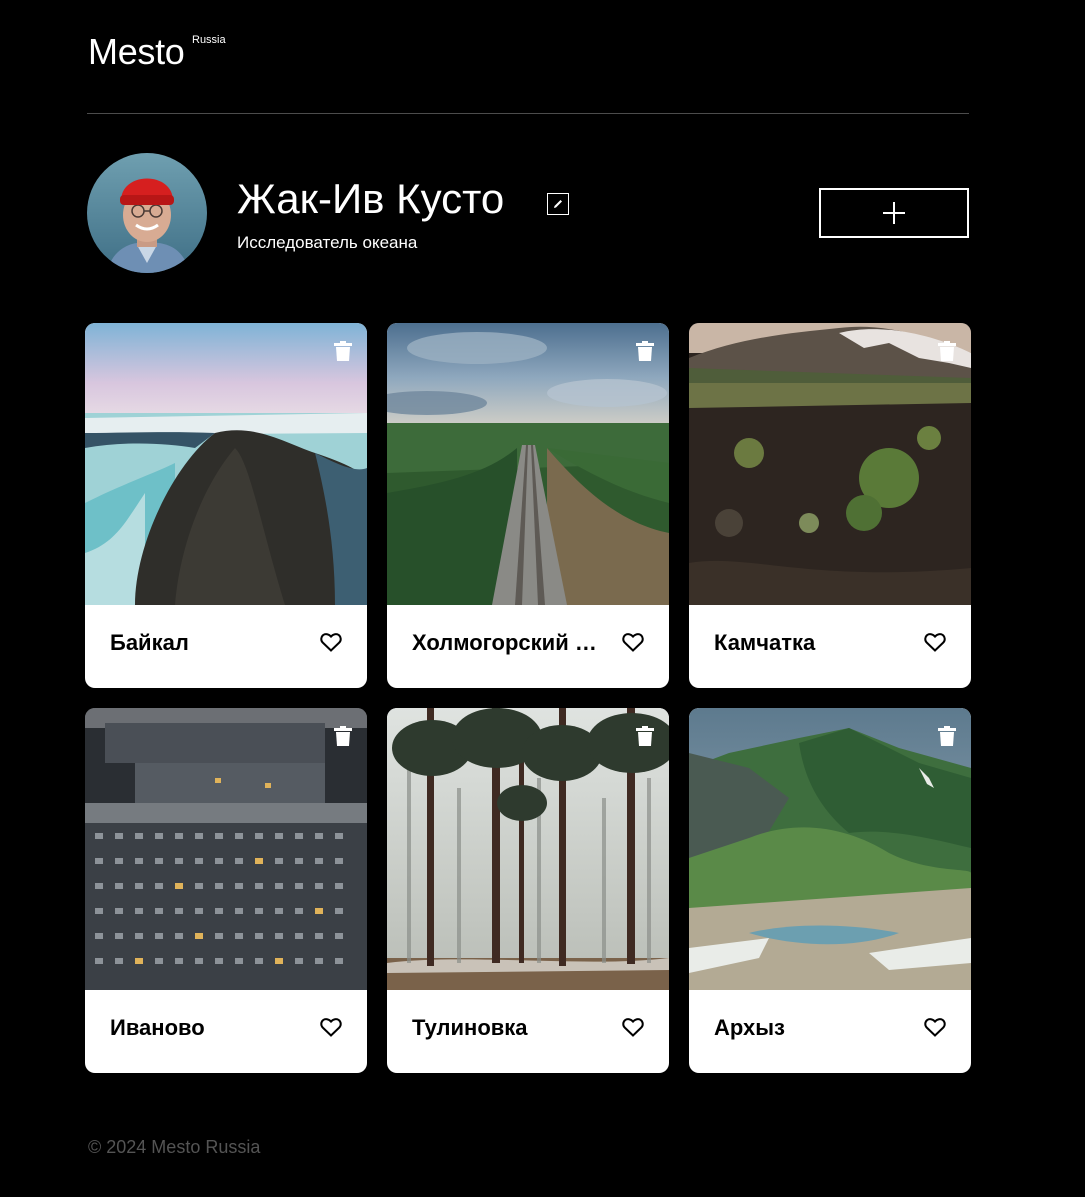 This screenshot has width=1085, height=1197. Describe the element at coordinates (157, 1027) in the screenshot. I see `card-title: Иваново` at that location.